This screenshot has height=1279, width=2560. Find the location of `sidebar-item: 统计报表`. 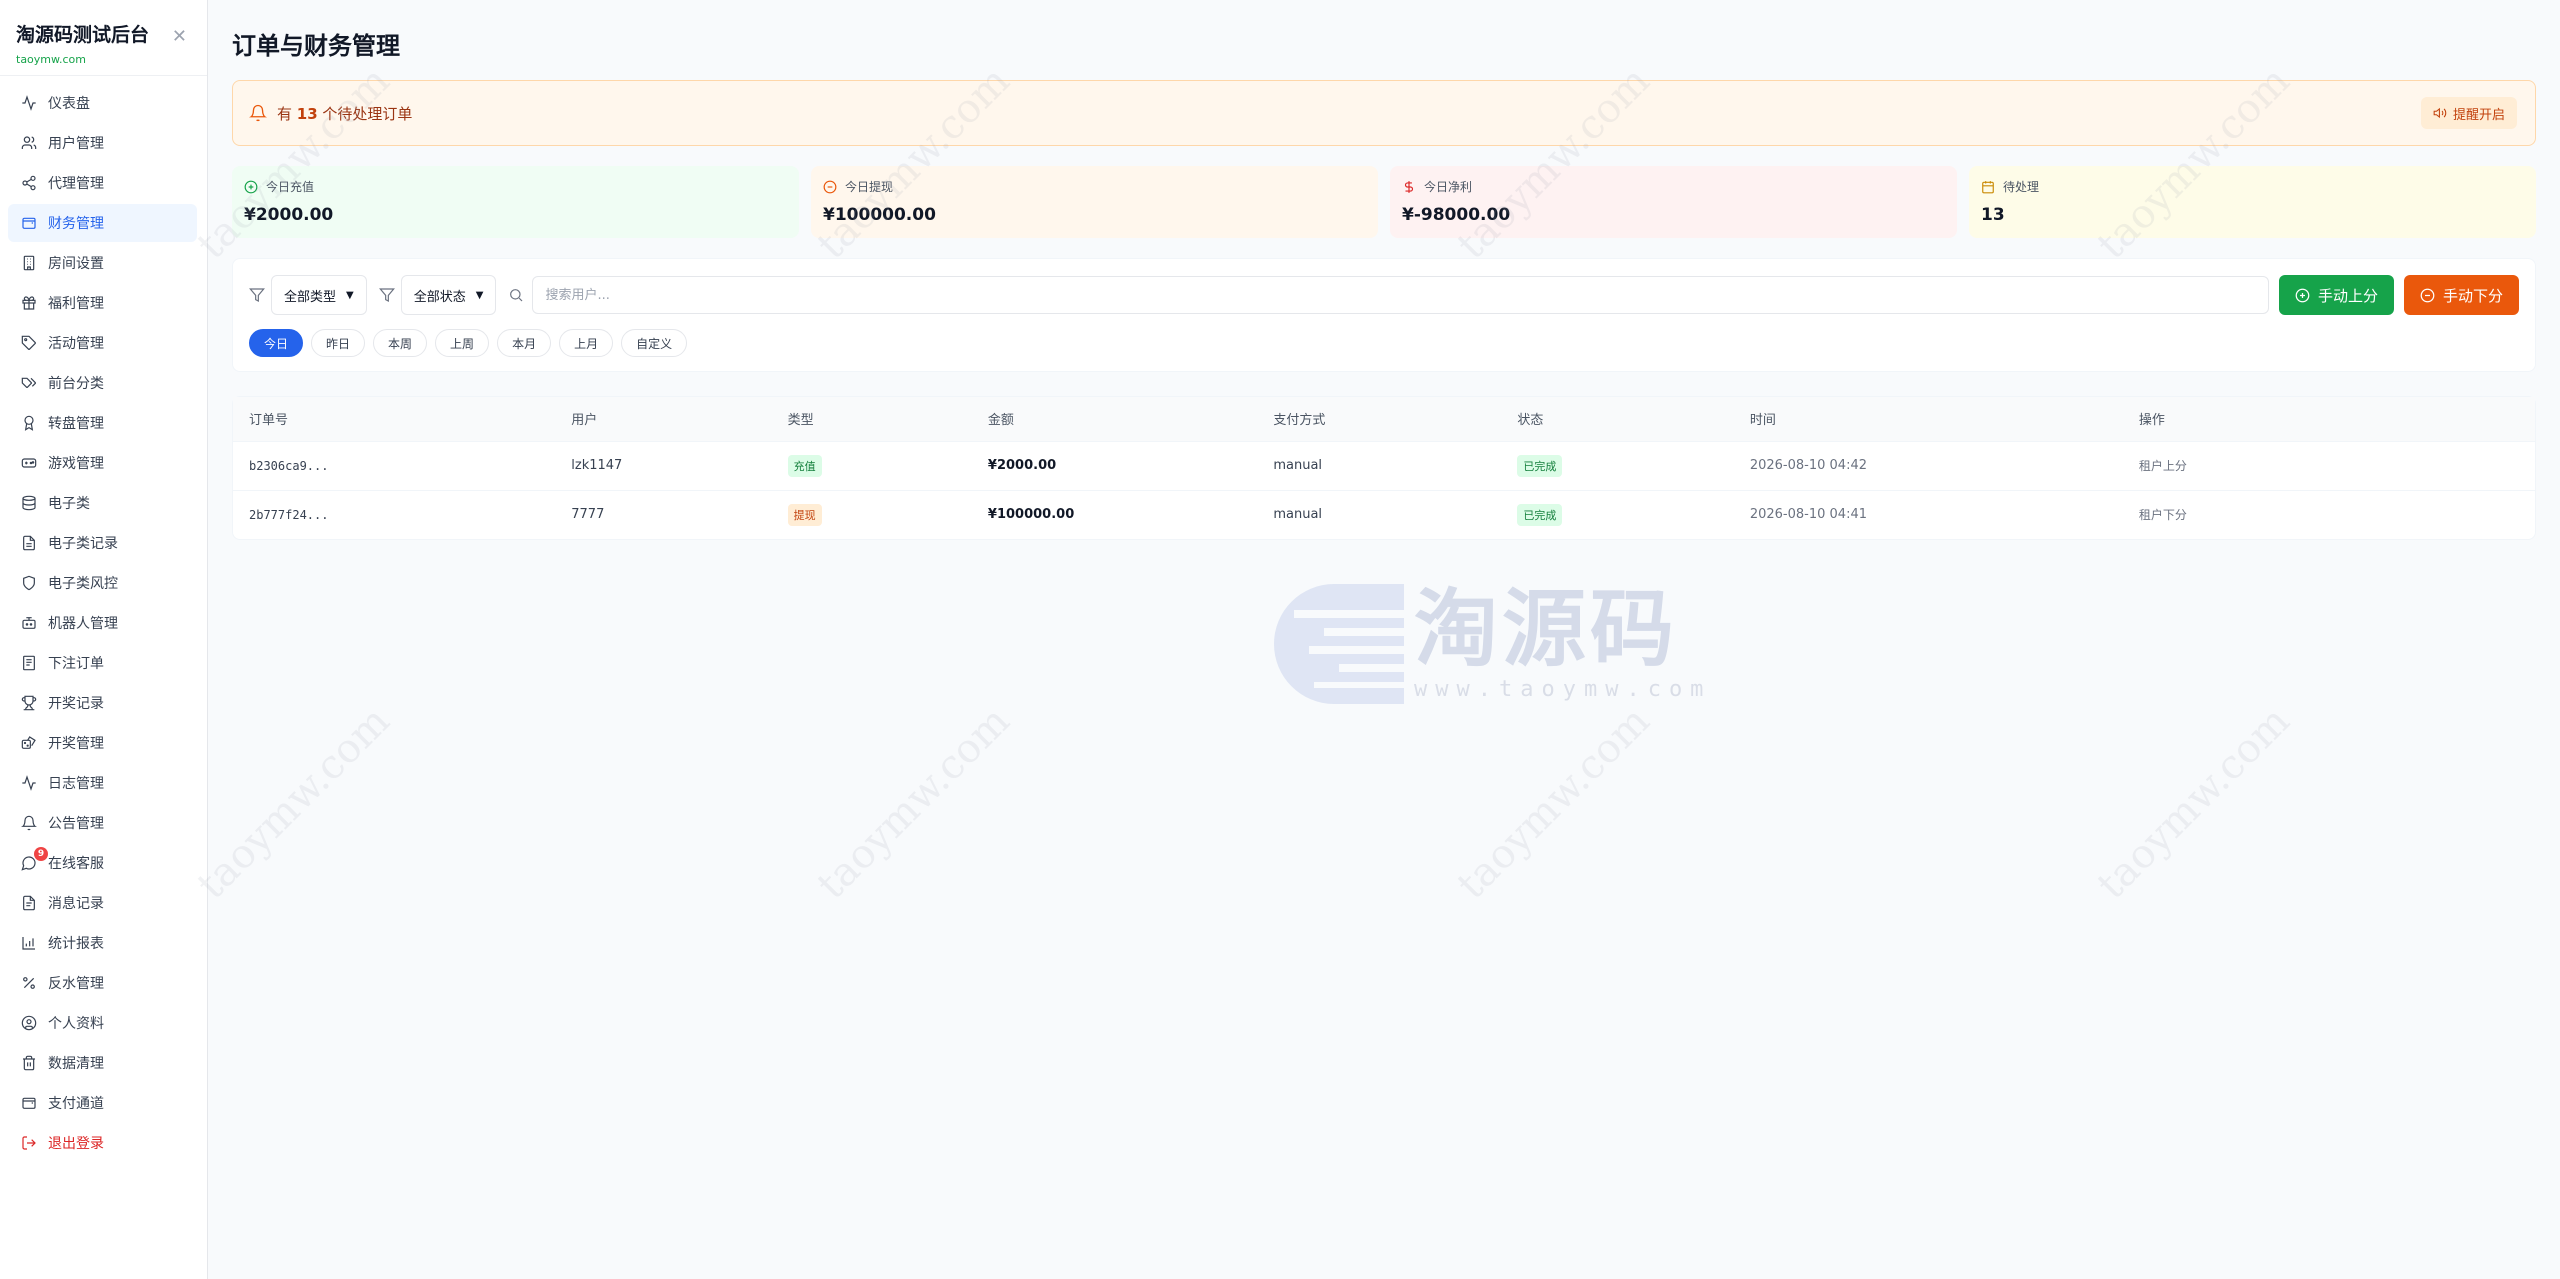

sidebar-item: 统计报表 is located at coordinates (102, 943).